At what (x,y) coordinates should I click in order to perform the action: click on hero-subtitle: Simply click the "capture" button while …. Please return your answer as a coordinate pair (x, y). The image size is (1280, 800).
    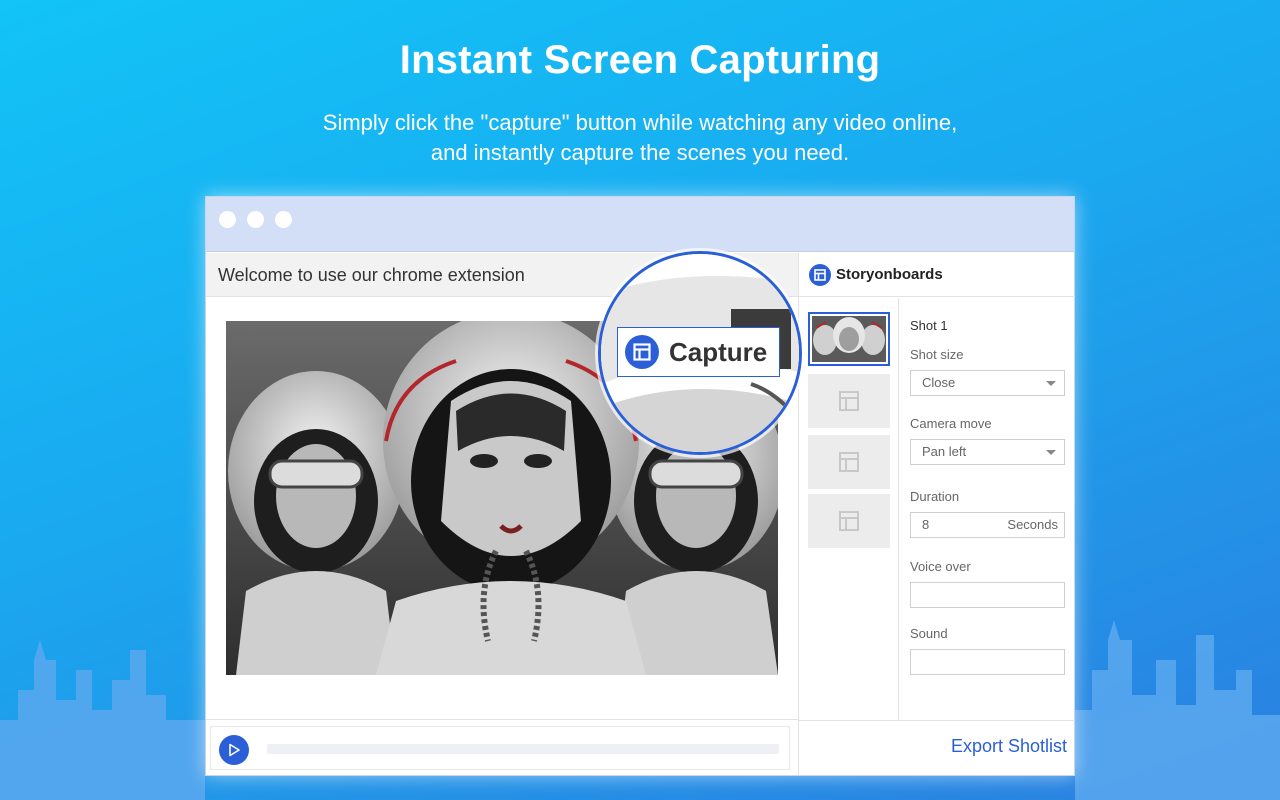
    Looking at the image, I should click on (640, 138).